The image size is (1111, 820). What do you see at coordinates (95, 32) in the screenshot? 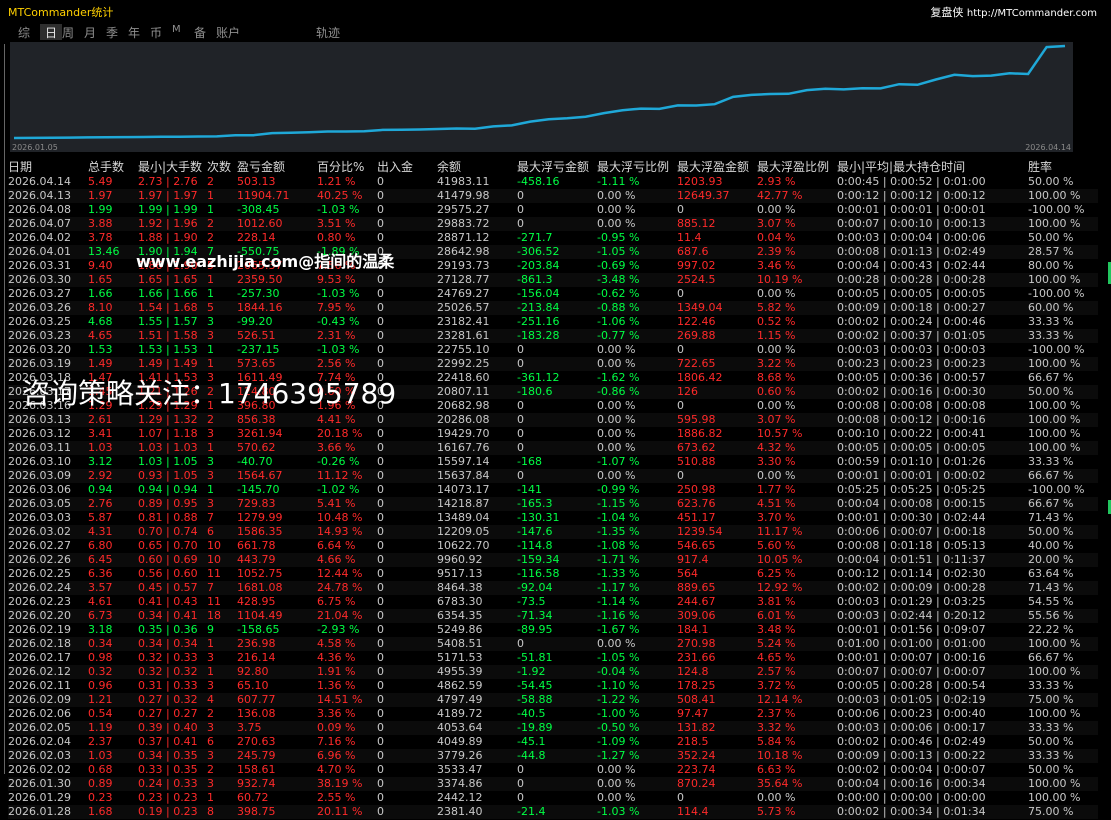
I see `tab-month: 月` at bounding box center [95, 32].